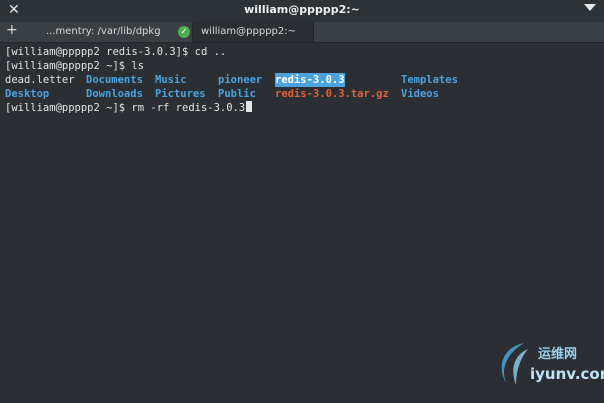  I want to click on ls-dir: Documents, so click(114, 80).